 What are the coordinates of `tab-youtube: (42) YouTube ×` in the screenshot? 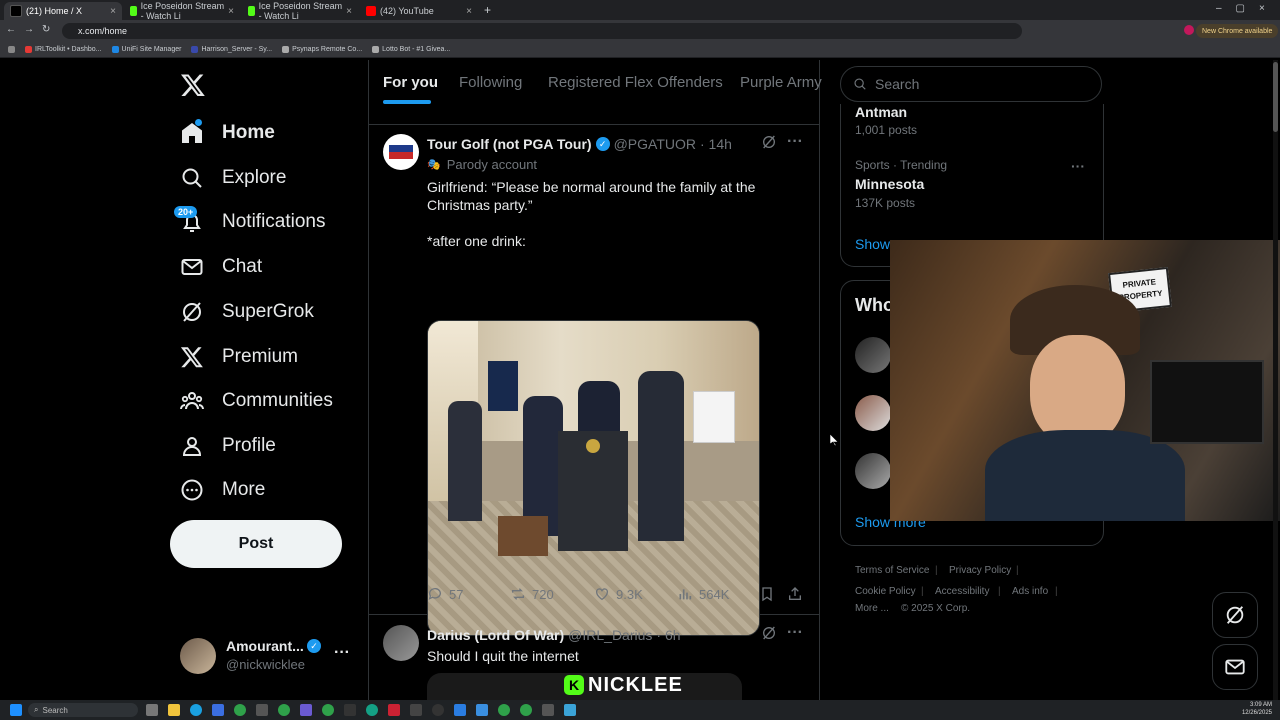 It's located at (419, 11).